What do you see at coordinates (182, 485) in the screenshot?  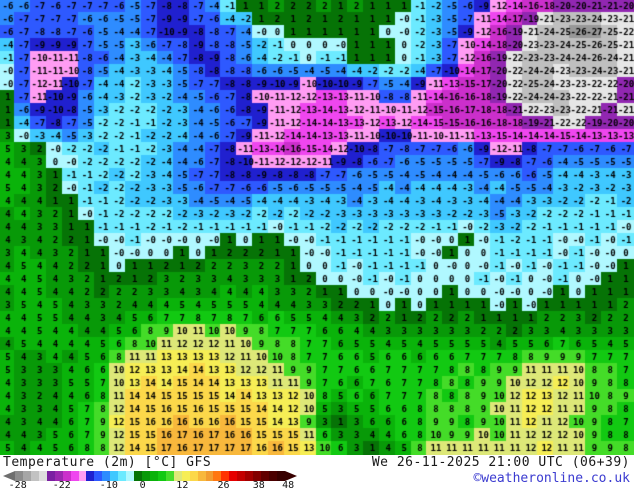 I see `colorbar-tick: 12` at bounding box center [182, 485].